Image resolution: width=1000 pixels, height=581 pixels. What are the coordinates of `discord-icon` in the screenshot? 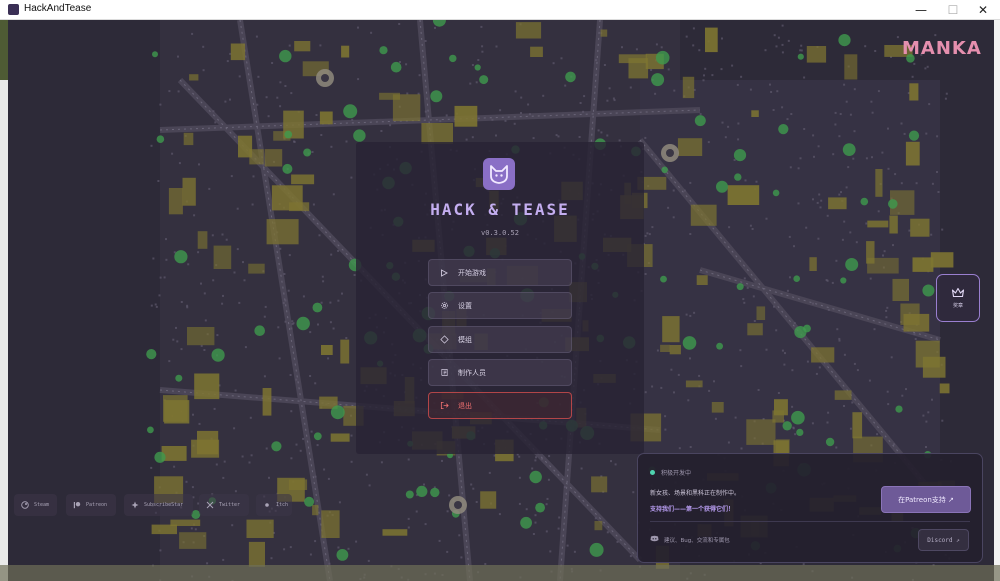 It's located at (654, 539).